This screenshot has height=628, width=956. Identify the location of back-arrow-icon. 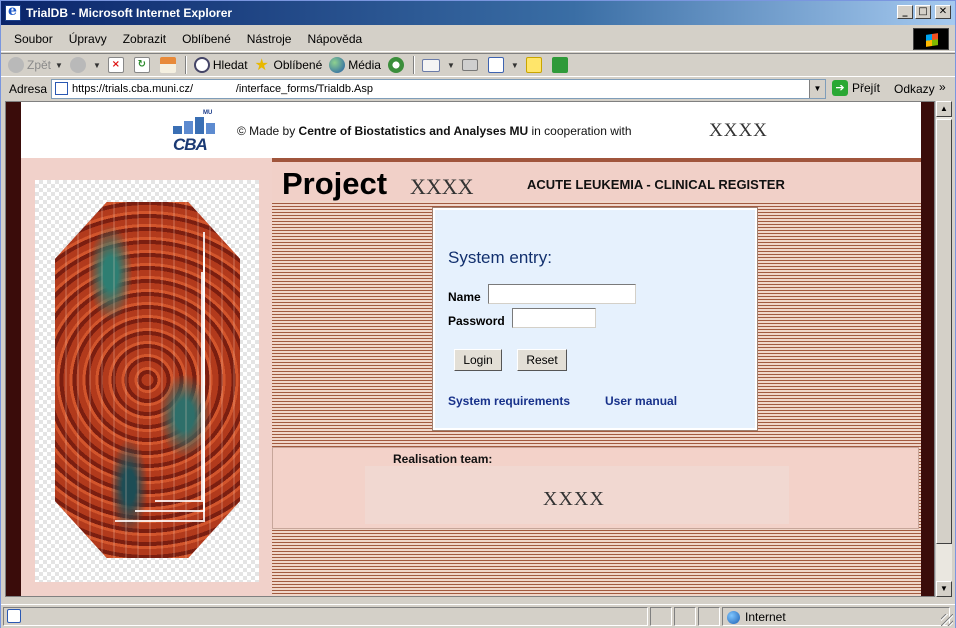
(16, 65).